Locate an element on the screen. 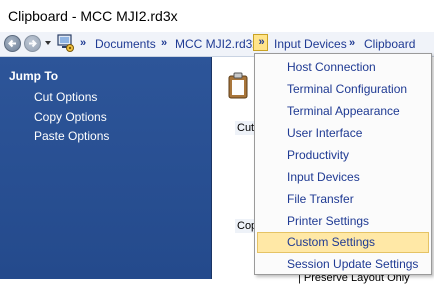 The height and width of the screenshot is (284, 434). computer-settings-icon is located at coordinates (66, 43).